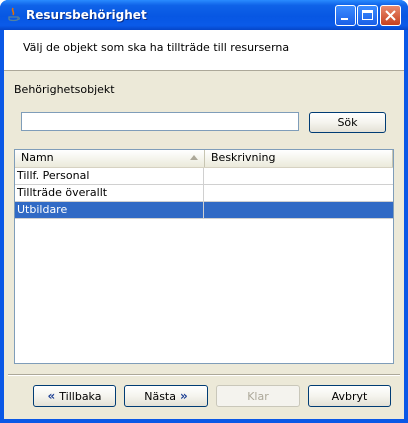  I want to click on title-bar: Resursbehörighet, so click(204, 15).